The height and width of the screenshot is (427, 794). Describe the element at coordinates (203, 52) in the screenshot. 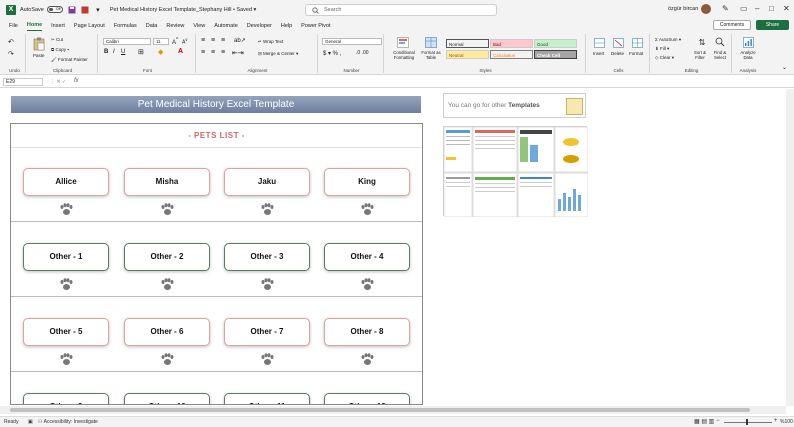

I see `align-left-icon: ≡` at that location.